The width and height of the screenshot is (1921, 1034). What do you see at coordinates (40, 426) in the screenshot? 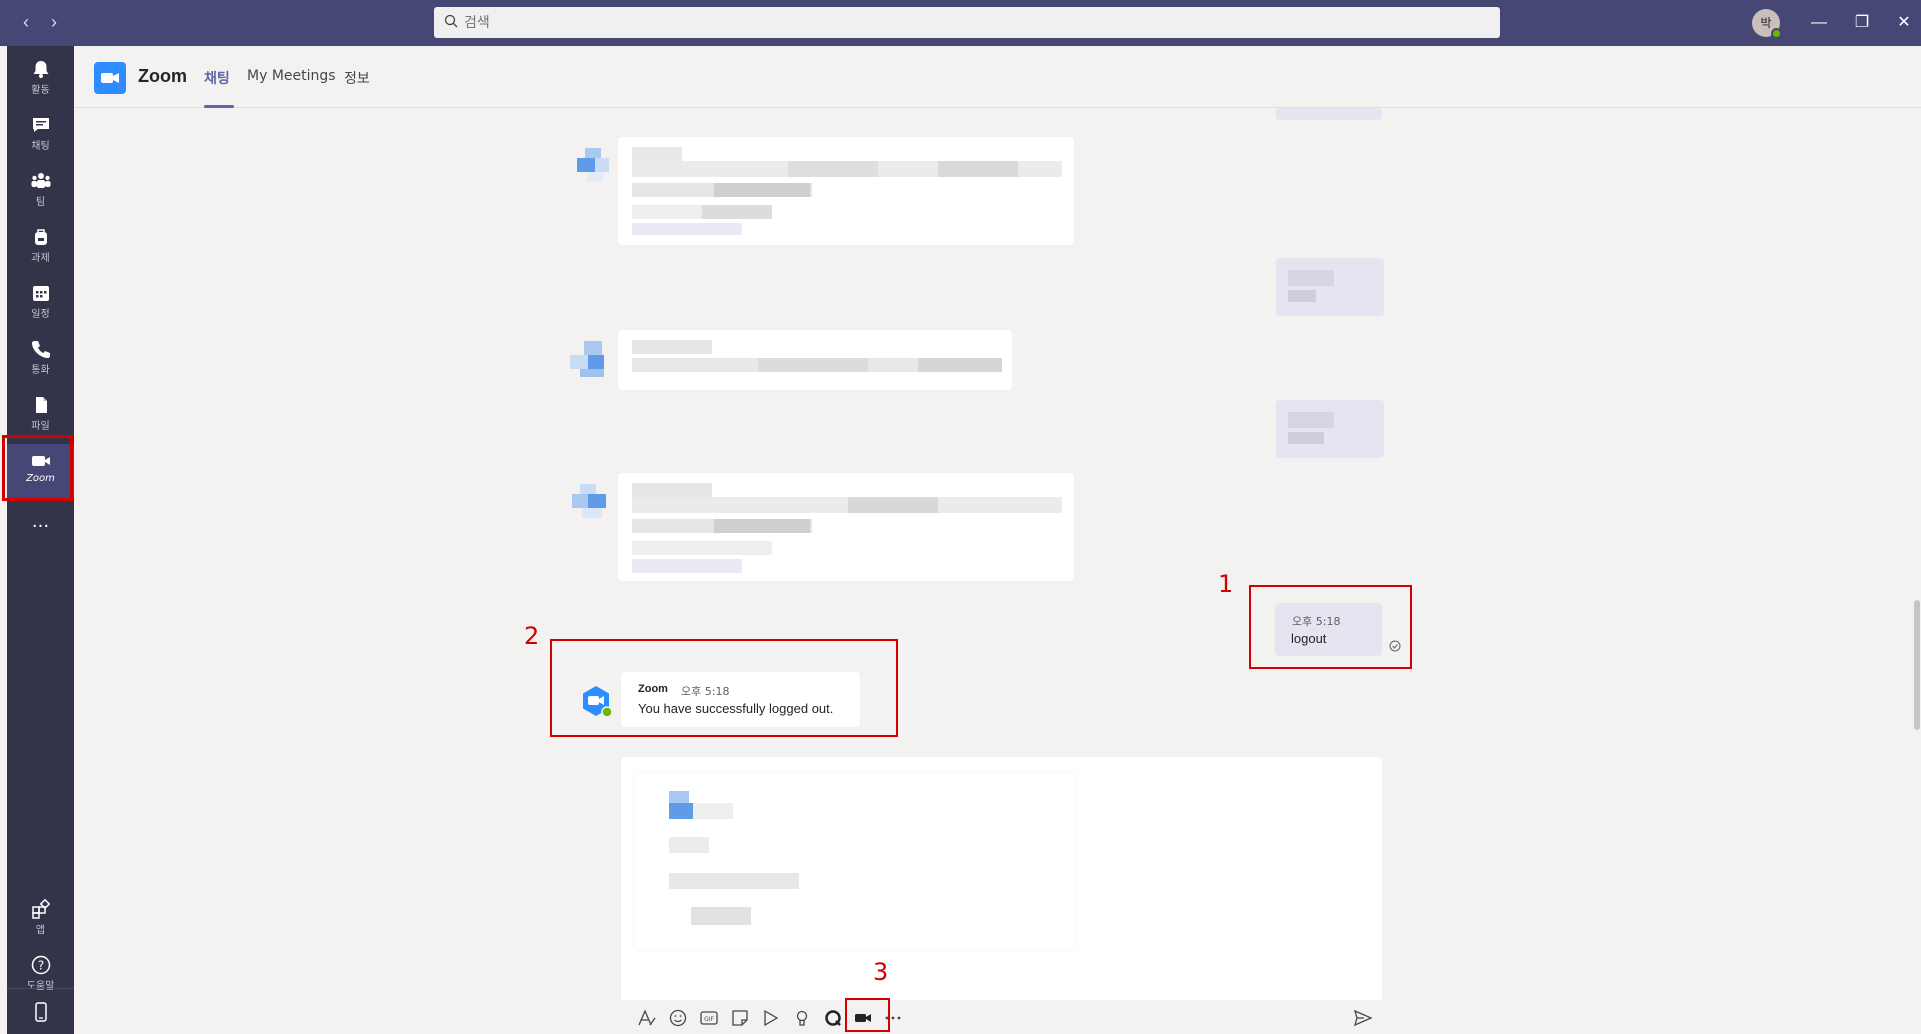
I see `rail-label: 파일` at bounding box center [40, 426].